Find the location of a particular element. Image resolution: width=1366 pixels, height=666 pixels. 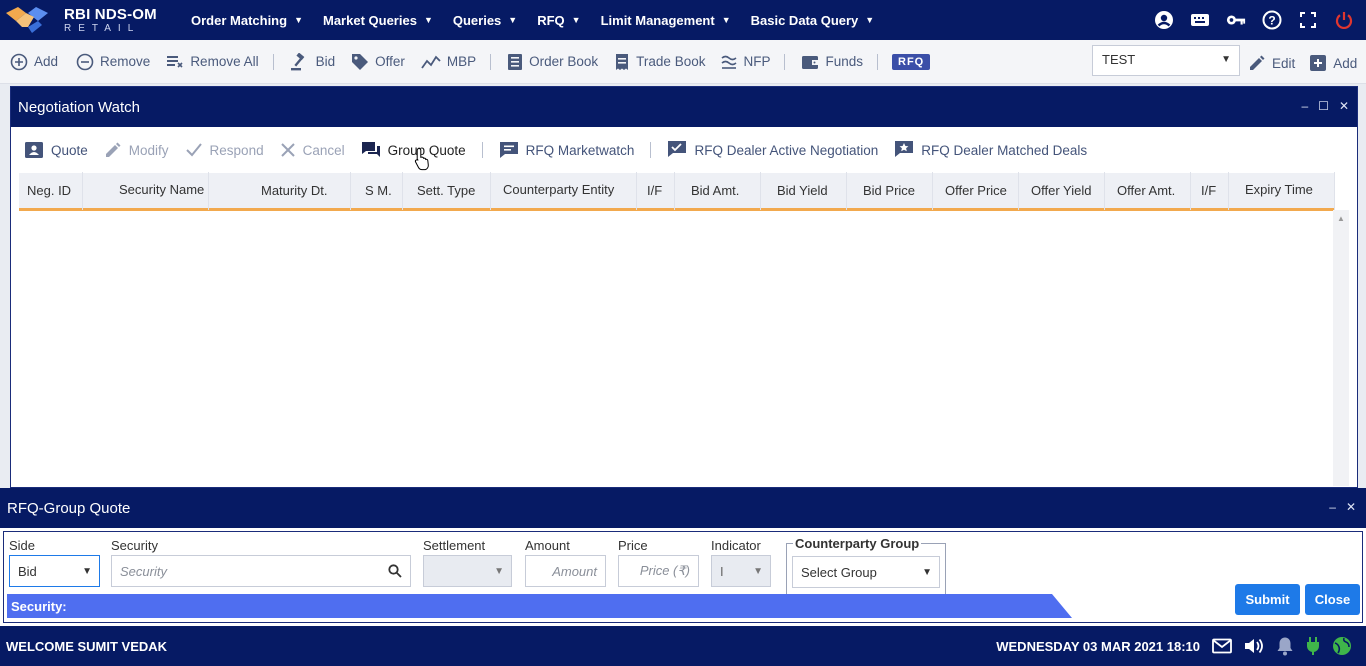

power-icon is located at coordinates (1344, 20).